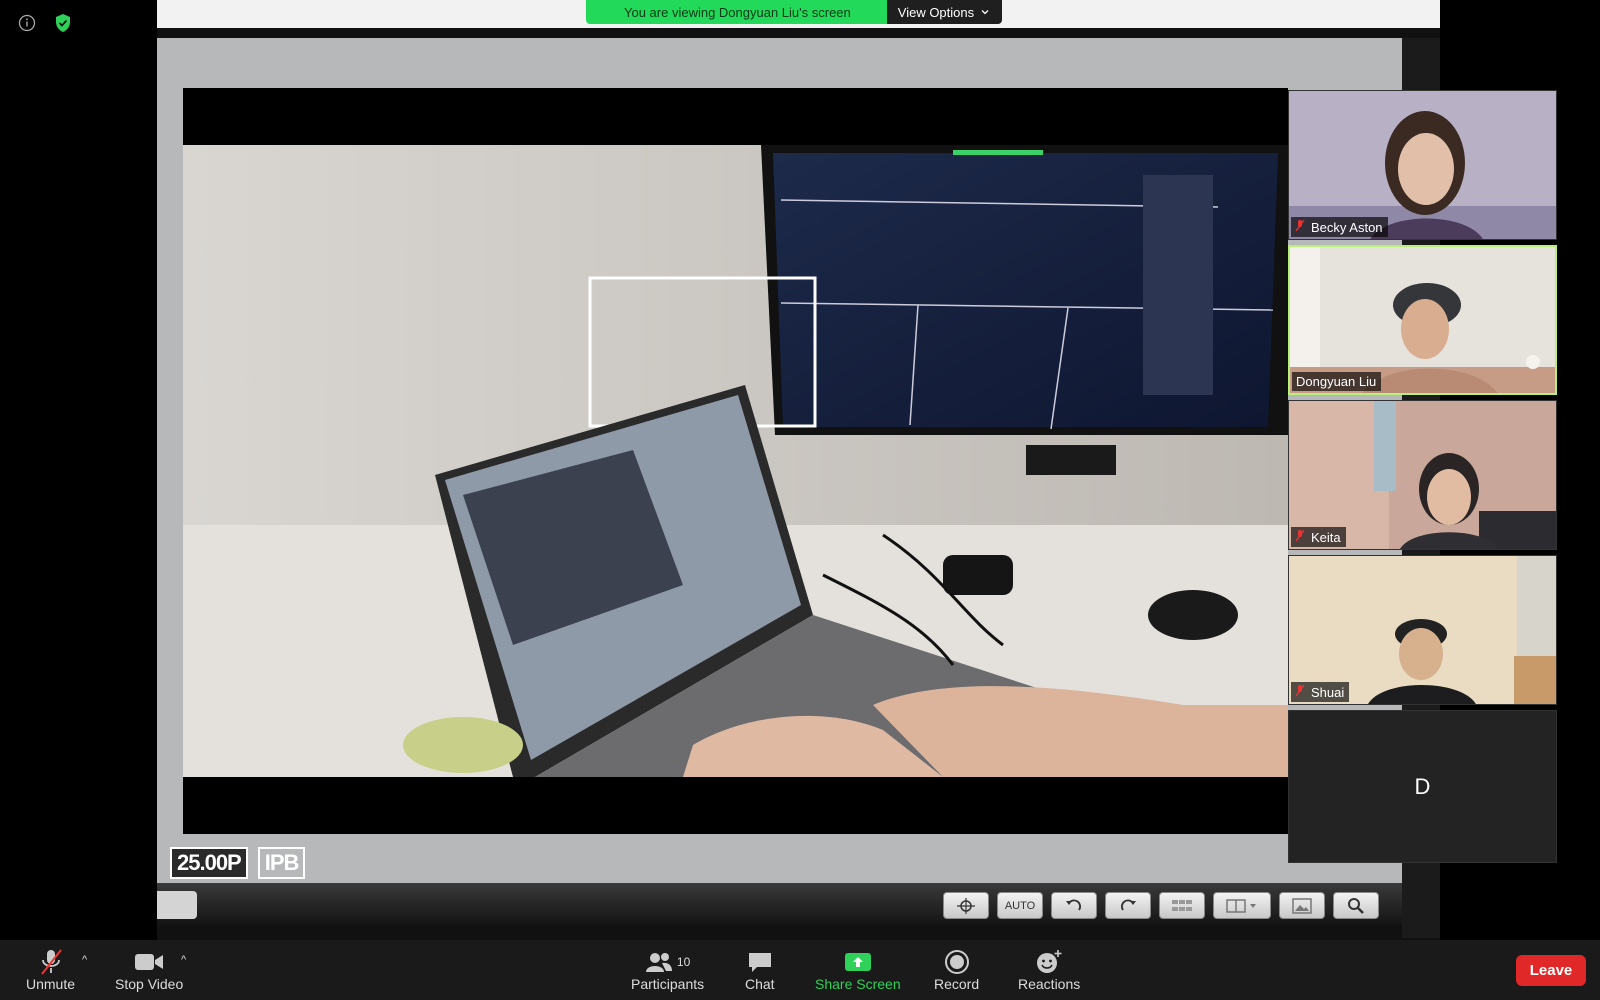 This screenshot has height=1000, width=1600. Describe the element at coordinates (51, 962) in the screenshot. I see `muted-microphone-icon` at that location.